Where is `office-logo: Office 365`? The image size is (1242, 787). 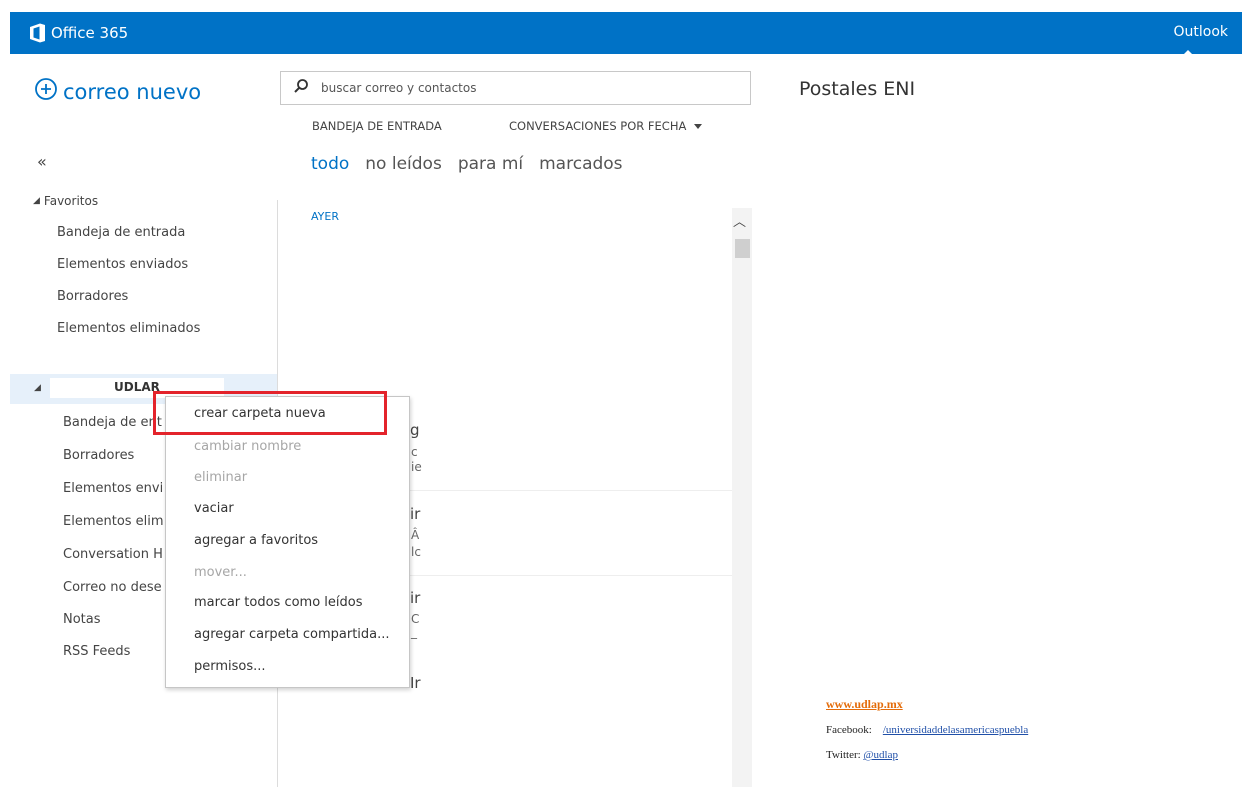 office-logo: Office 365 is located at coordinates (78, 33).